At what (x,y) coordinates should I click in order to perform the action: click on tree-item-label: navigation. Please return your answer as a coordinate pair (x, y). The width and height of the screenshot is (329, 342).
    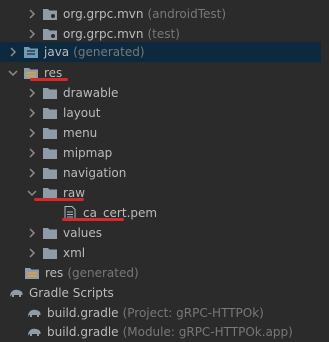
    Looking at the image, I should click on (95, 173).